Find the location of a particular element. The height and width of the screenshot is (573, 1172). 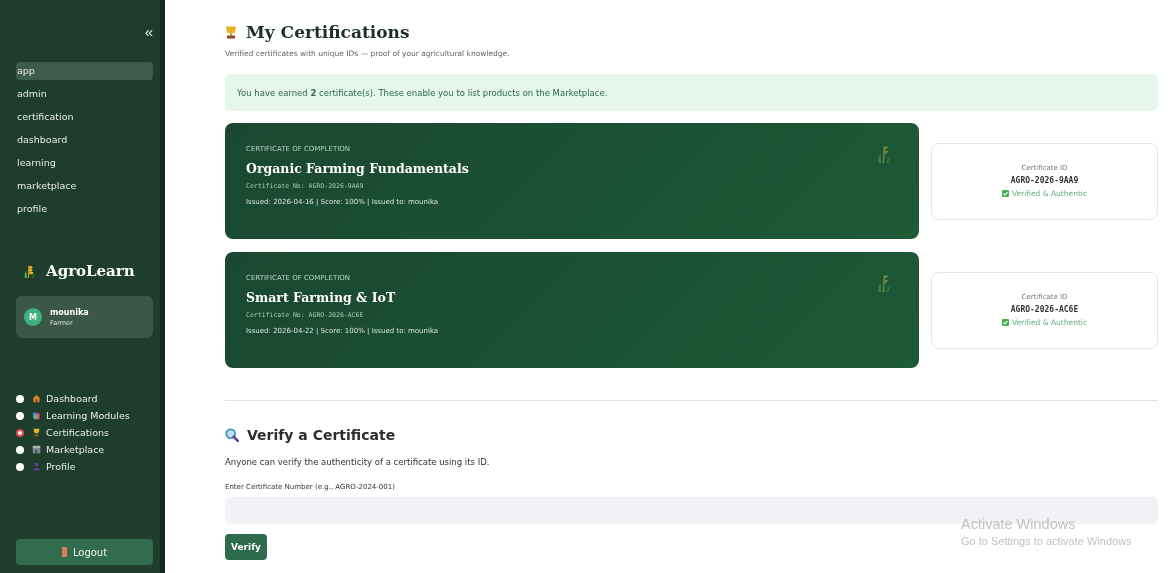

course-title: Smart Farming & IoT is located at coordinates (321, 297).